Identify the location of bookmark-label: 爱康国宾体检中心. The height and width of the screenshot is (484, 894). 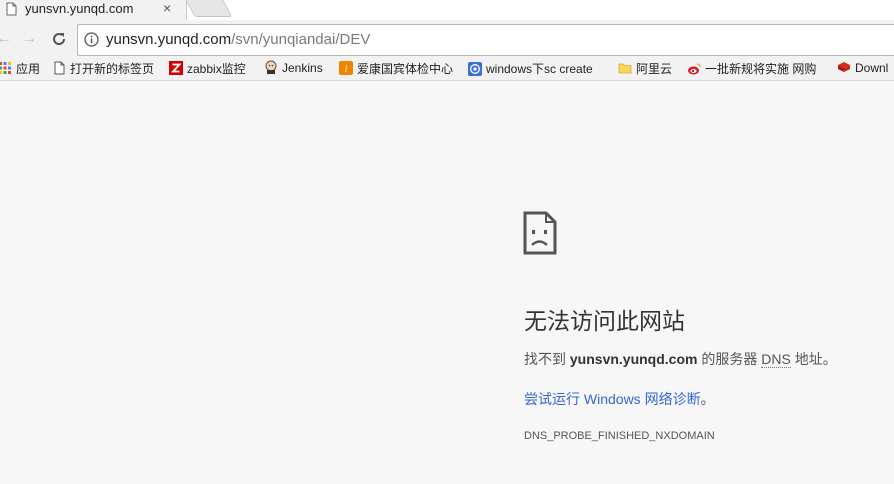
(405, 69).